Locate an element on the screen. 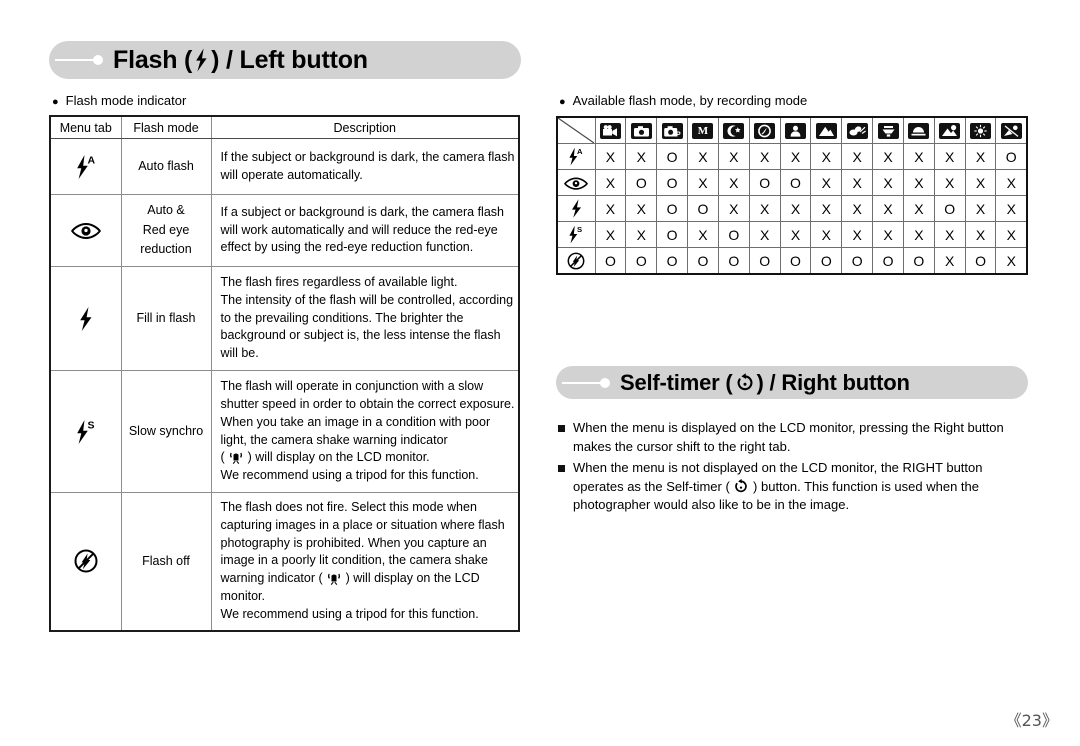 The image size is (1080, 746). desc-line: will operate automatically. is located at coordinates (291, 174).